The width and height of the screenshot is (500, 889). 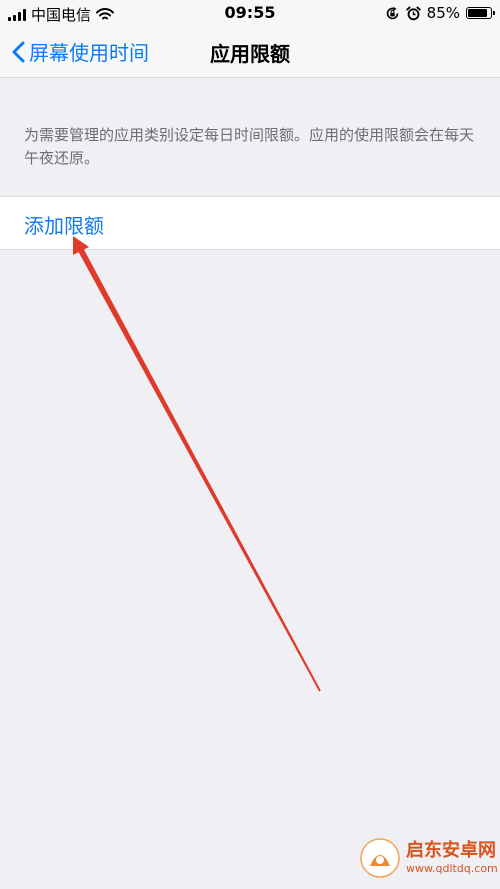 I want to click on watermark-text: 启东安卓网 www.qdltdq.com, so click(x=452, y=858).